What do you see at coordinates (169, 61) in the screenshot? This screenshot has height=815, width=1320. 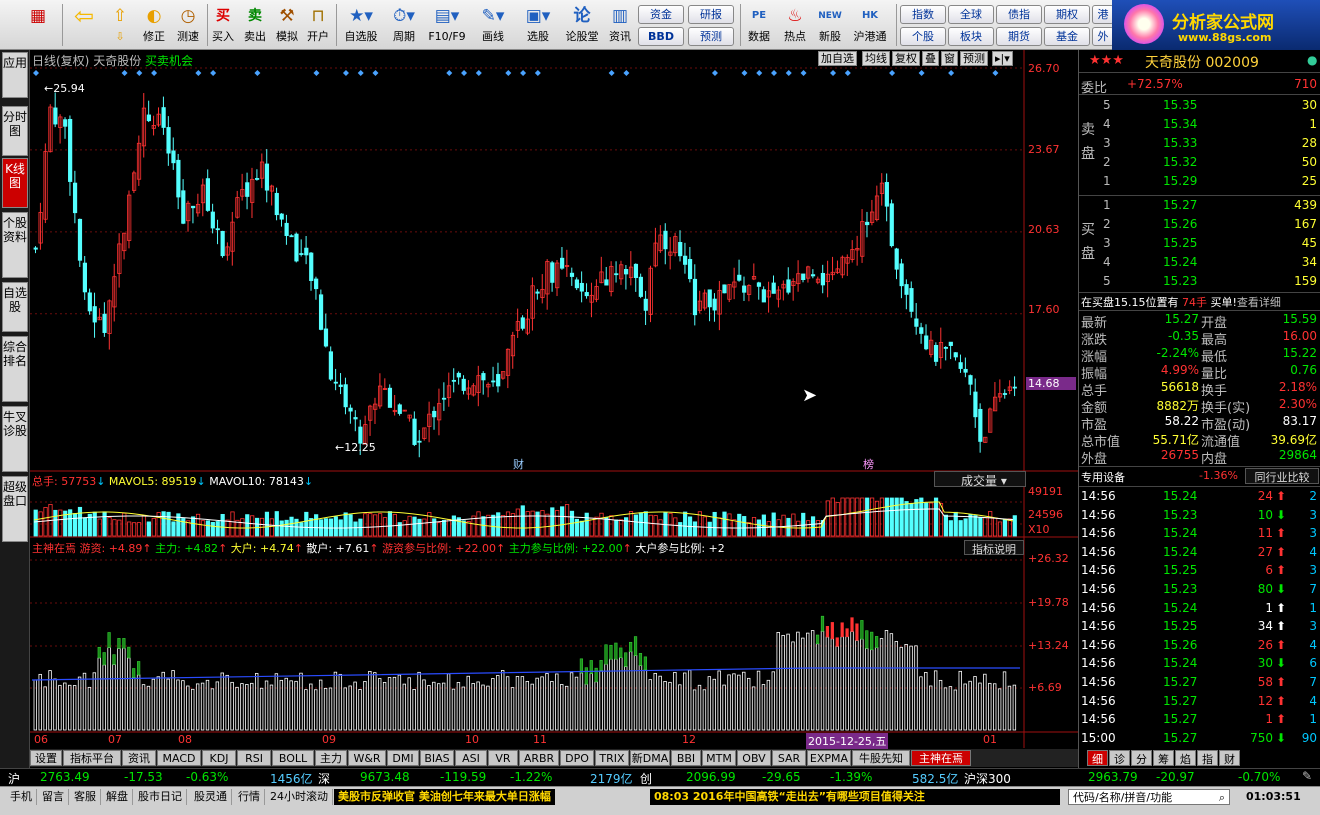 I see `chart-signal-label: 买卖机会` at bounding box center [169, 61].